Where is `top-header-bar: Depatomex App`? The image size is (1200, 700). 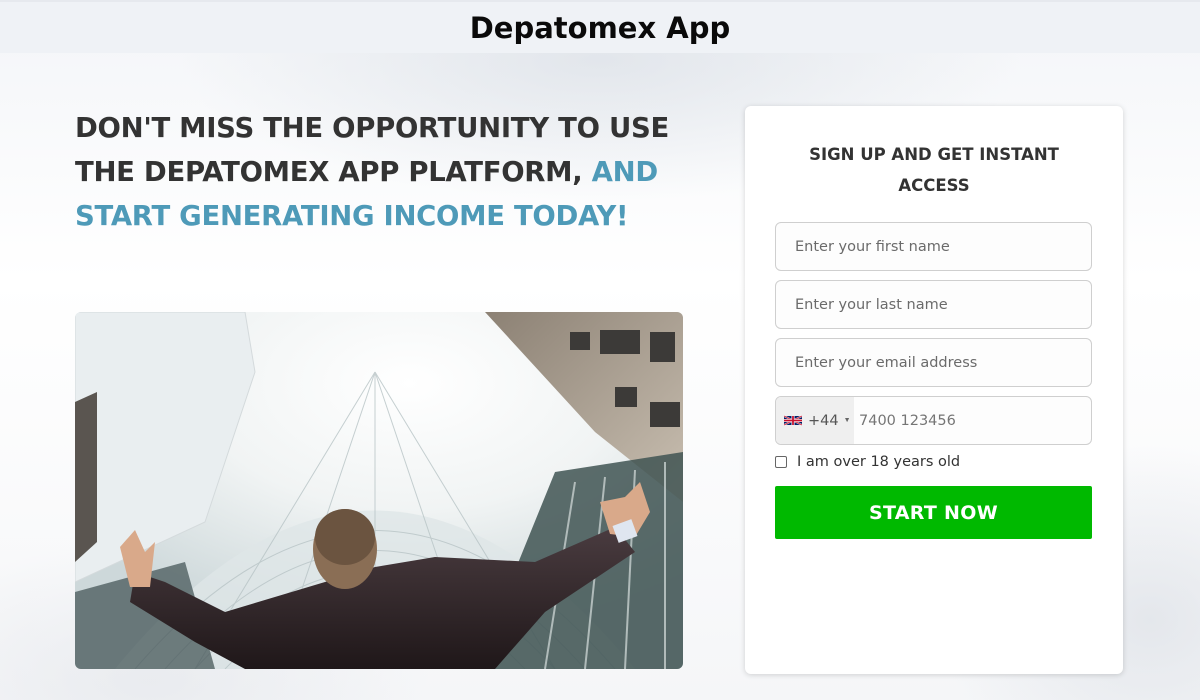
top-header-bar: Depatomex App is located at coordinates (600, 26).